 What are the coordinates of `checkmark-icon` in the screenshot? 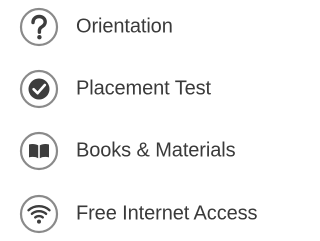 It's located at (39, 89).